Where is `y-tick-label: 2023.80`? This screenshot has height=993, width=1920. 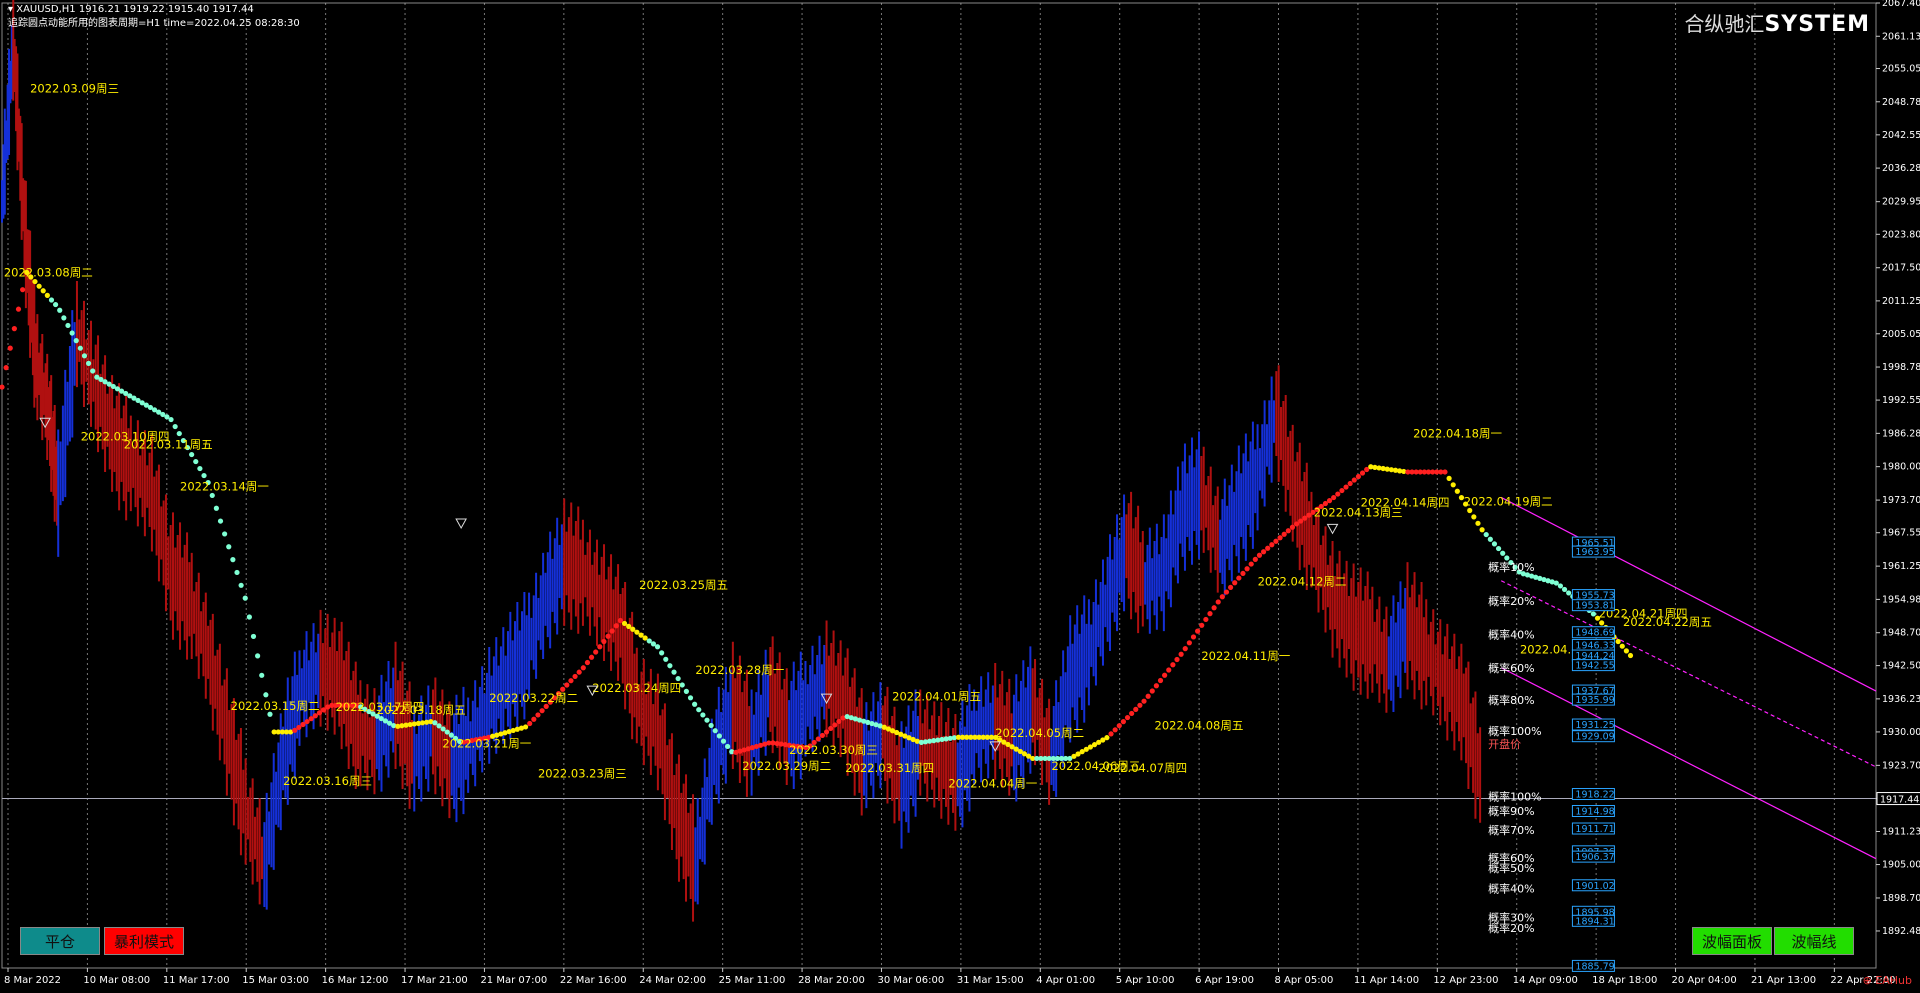
y-tick-label: 2023.80 is located at coordinates (1901, 234).